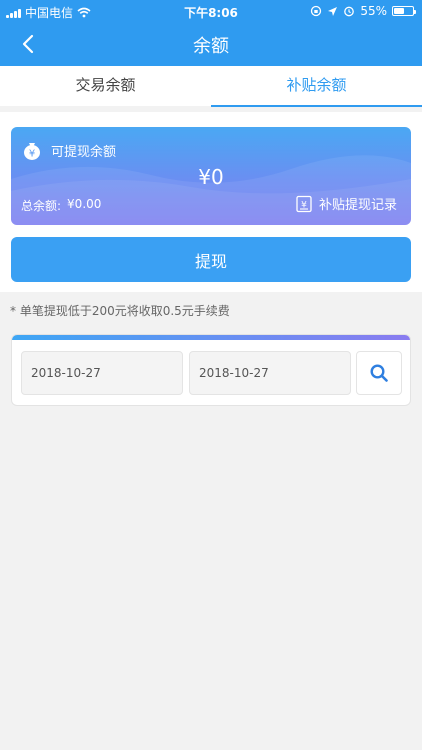 This screenshot has width=422, height=750. I want to click on balance-card: ¥ 可提现余额 ¥0 总余额: ¥0.00 ¥ 补贴提现记录, so click(211, 176).